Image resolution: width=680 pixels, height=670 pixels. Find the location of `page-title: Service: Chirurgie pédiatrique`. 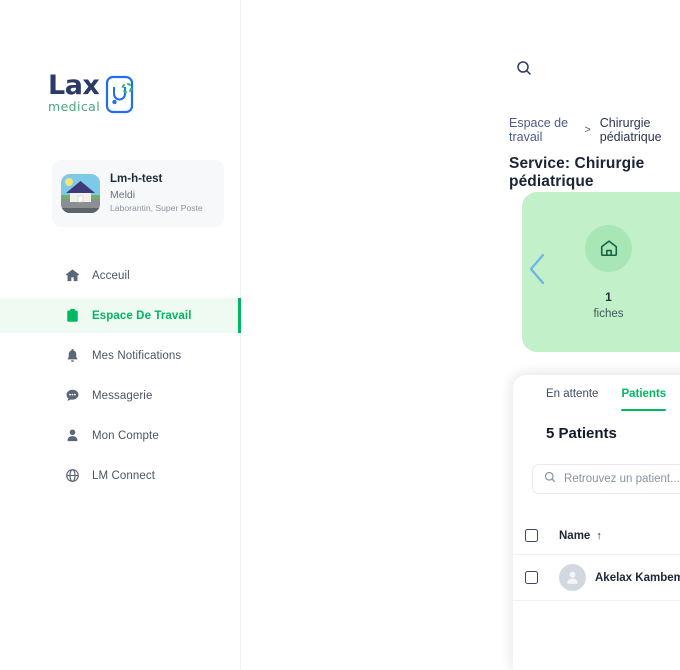

page-title: Service: Chirurgie pédiatrique is located at coordinates (577, 172).